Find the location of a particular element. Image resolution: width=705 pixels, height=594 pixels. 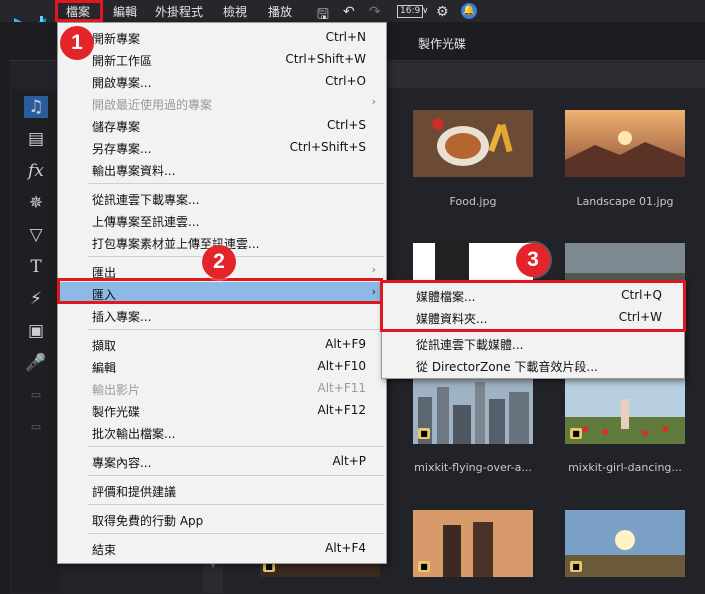

media-thumb-city is located at coordinates (473, 410).